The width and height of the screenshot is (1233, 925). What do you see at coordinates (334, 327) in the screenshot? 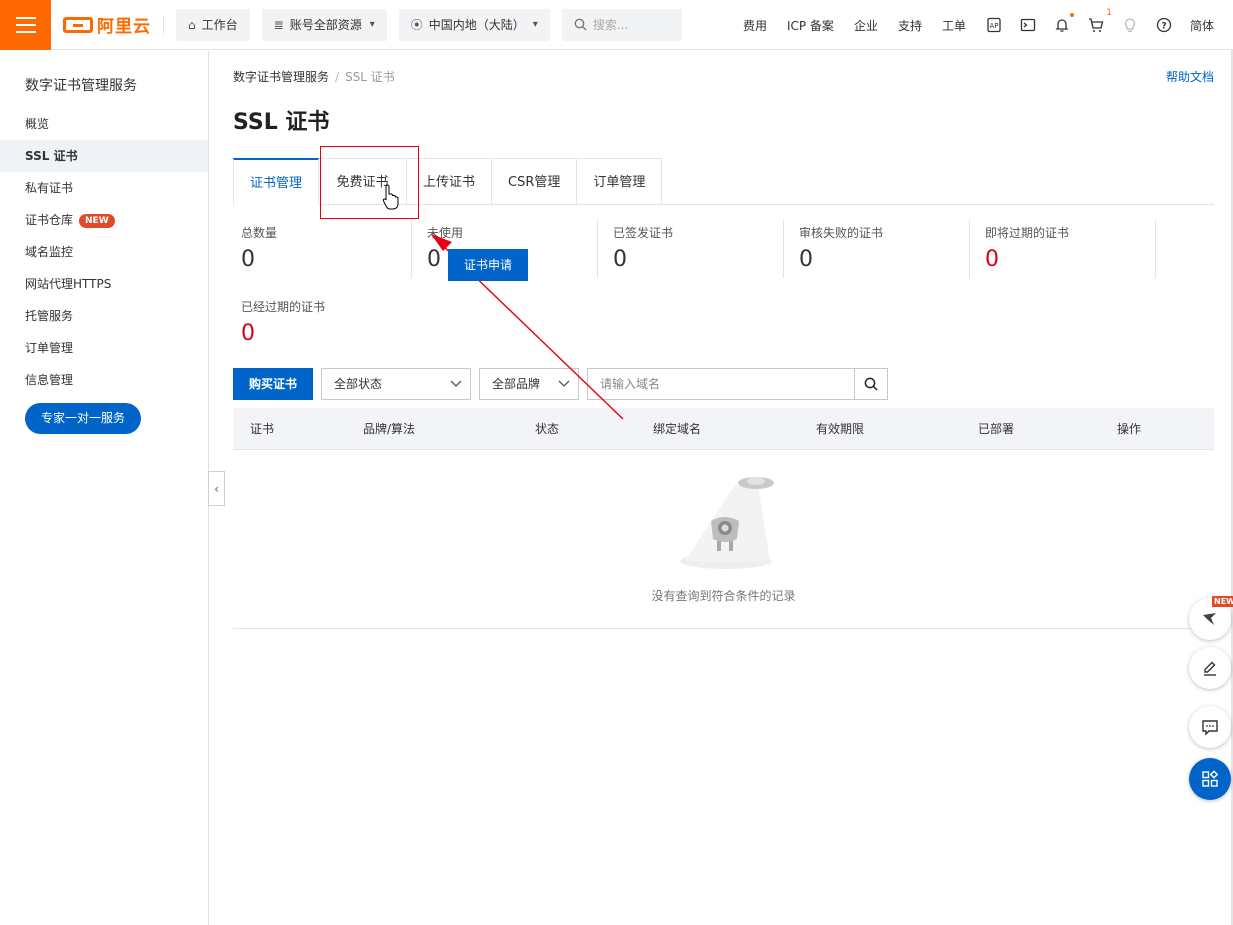
I see `stat-expired: 已经过期的证书 0` at bounding box center [334, 327].